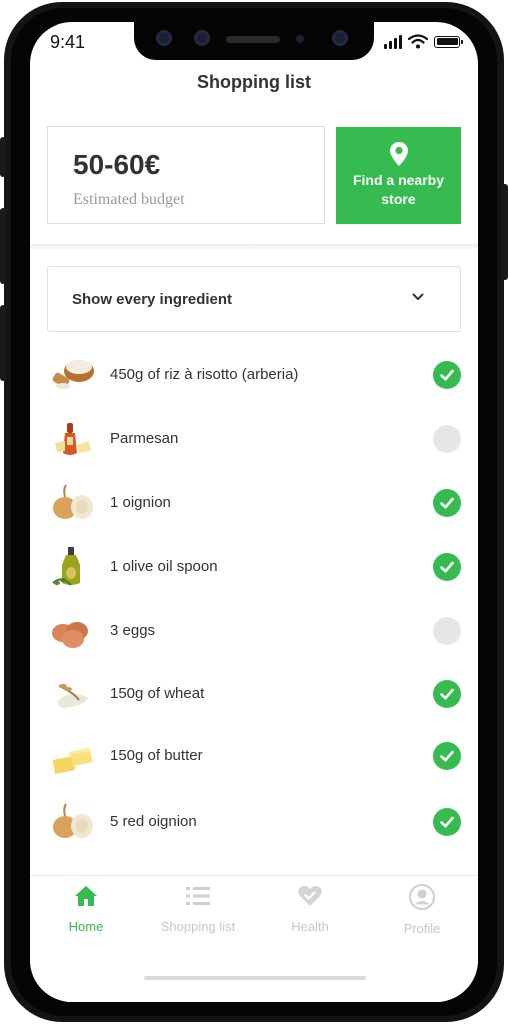 The width and height of the screenshot is (508, 1026). I want to click on tab-label: Home, so click(86, 926).